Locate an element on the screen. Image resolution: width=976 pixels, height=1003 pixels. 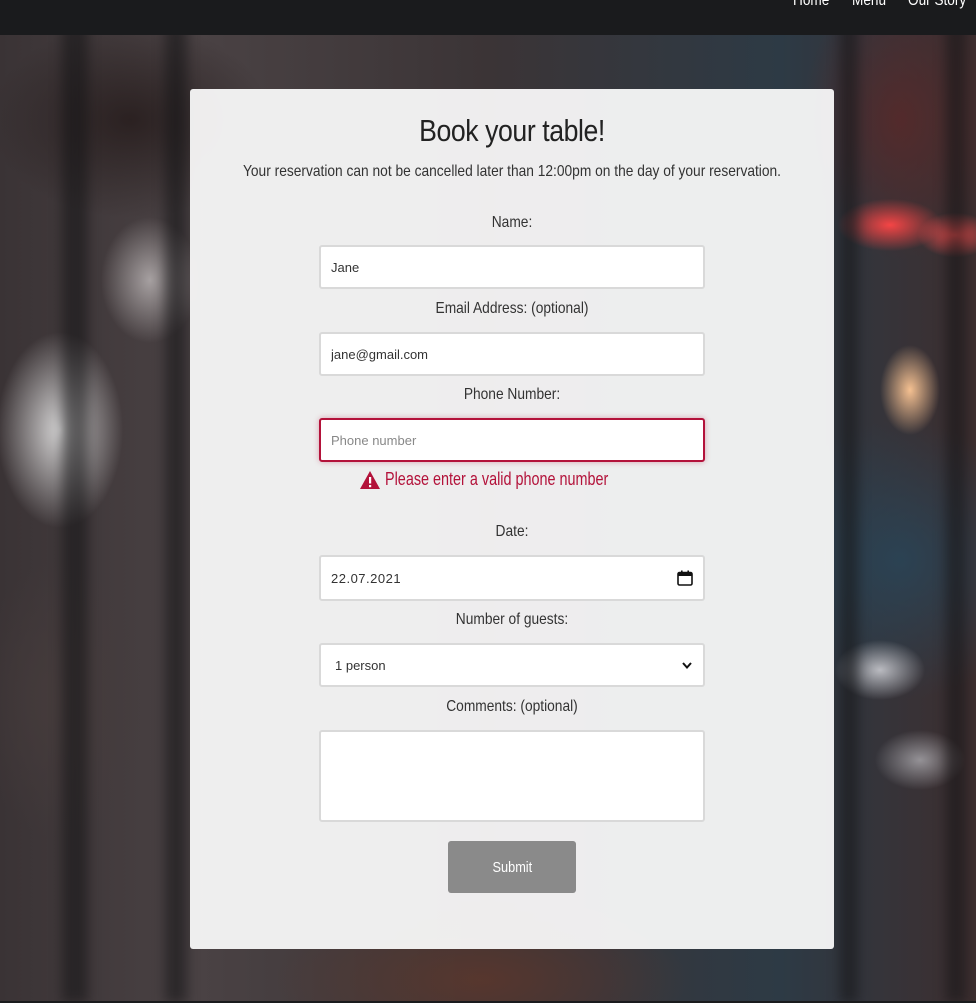
nav-links: Home Menu Our Story is located at coordinates (884, 5).